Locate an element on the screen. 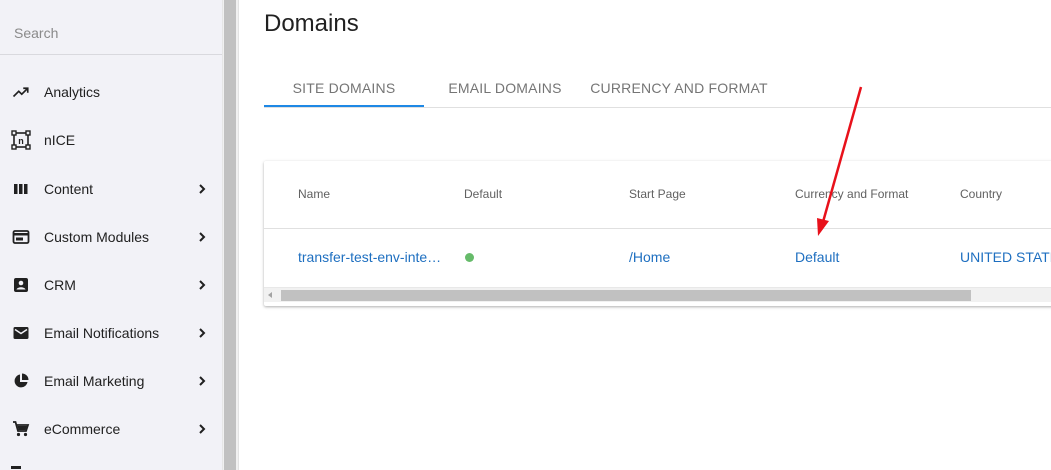 The height and width of the screenshot is (470, 1051). pie-chart-icon is located at coordinates (21, 381).